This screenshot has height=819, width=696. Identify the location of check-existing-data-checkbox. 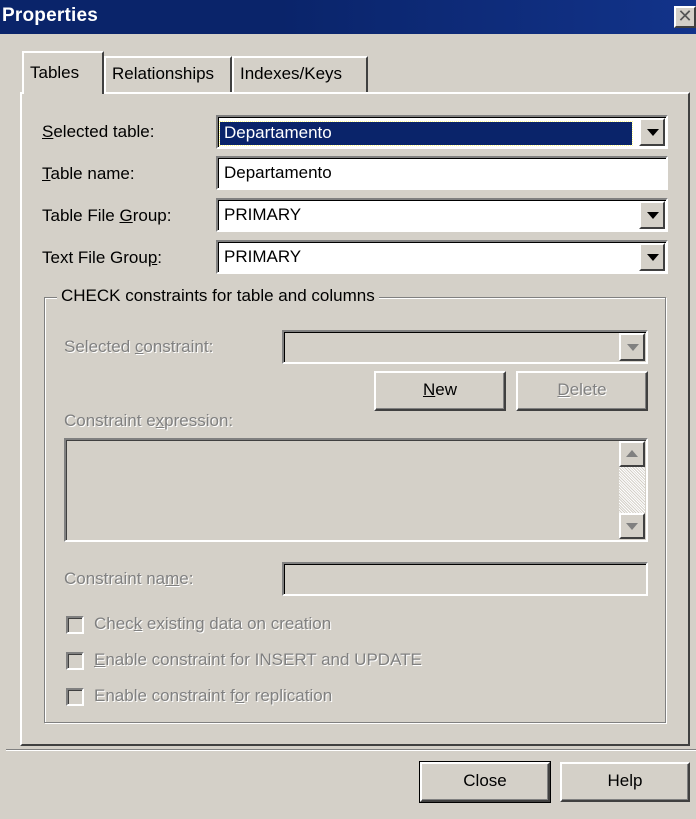
(75, 625).